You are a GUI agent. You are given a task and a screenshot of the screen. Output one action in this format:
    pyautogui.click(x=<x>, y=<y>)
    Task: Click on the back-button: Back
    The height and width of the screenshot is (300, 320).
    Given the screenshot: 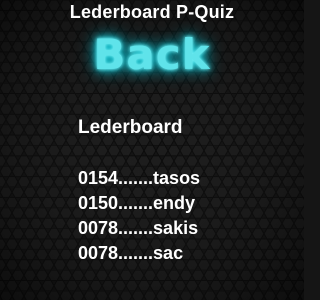 What is the action you would take?
    pyautogui.click(x=152, y=54)
    